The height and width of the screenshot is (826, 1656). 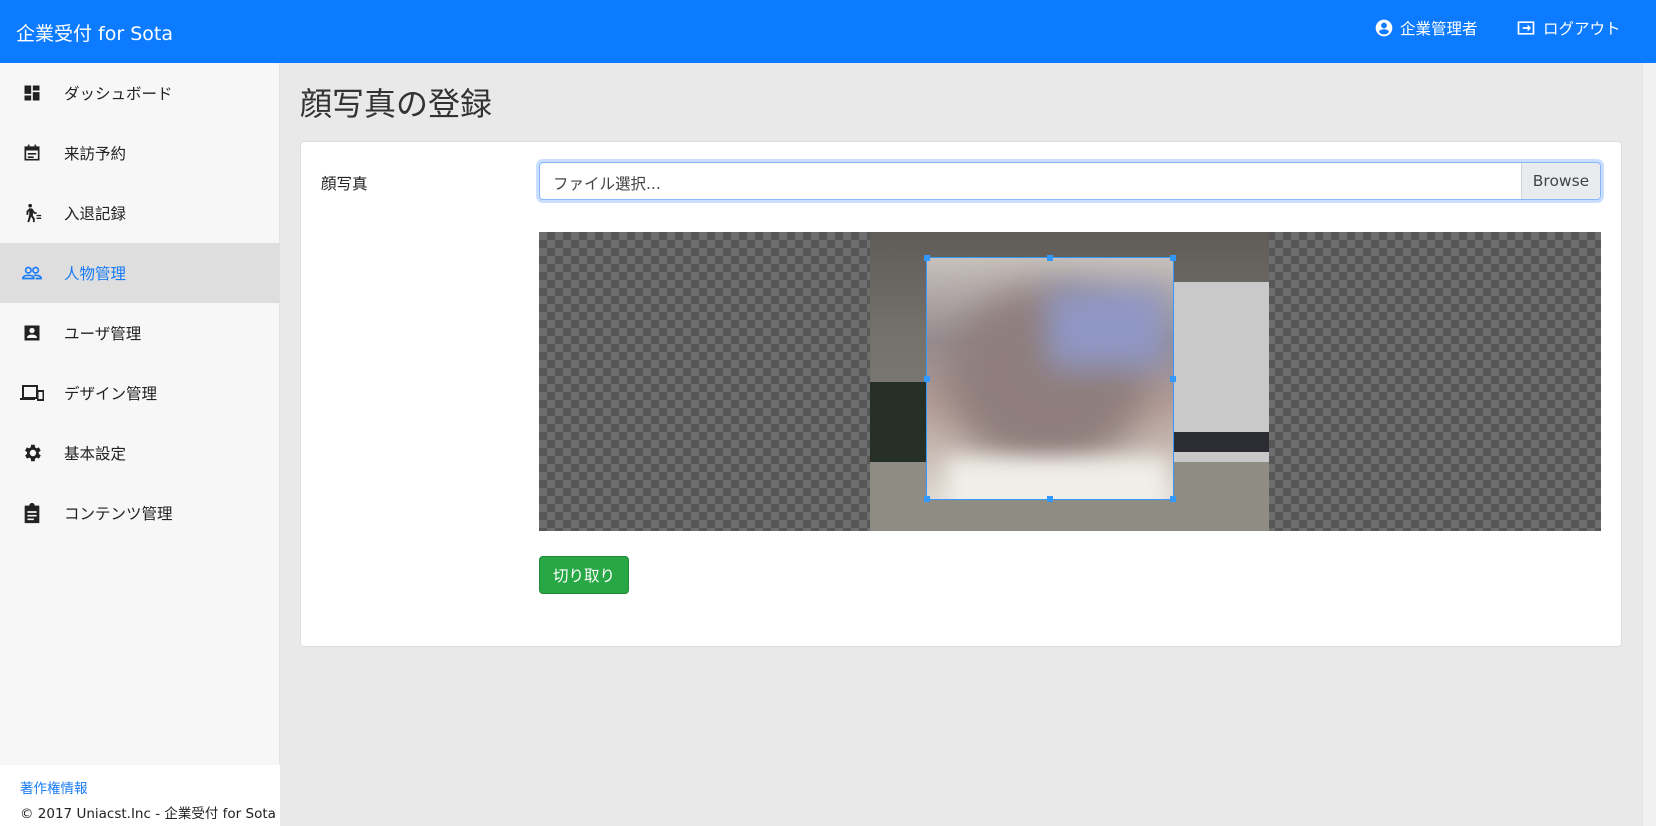 What do you see at coordinates (95, 454) in the screenshot?
I see `sidebar-item-label: 基本設定` at bounding box center [95, 454].